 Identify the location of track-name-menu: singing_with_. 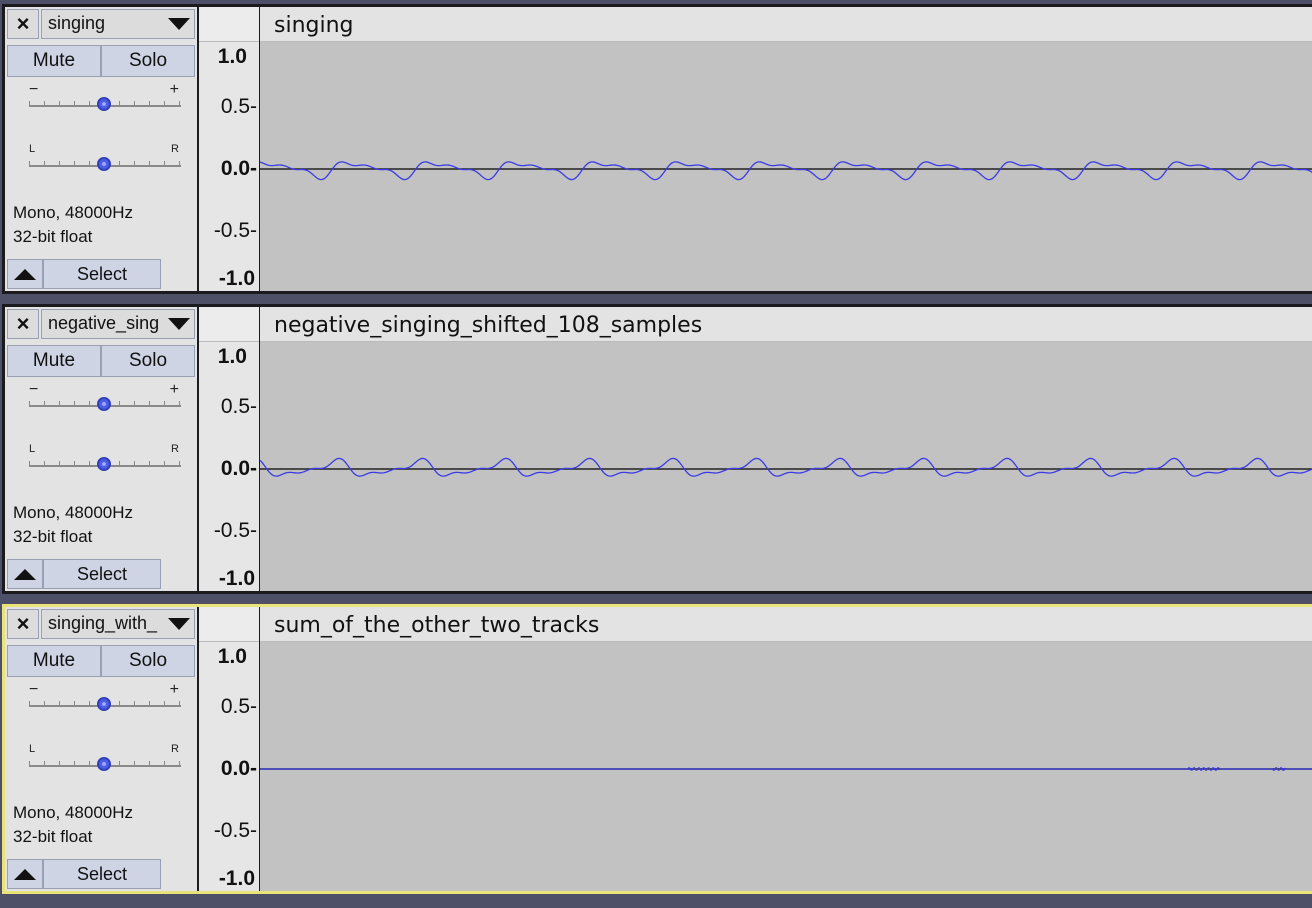
(118, 624).